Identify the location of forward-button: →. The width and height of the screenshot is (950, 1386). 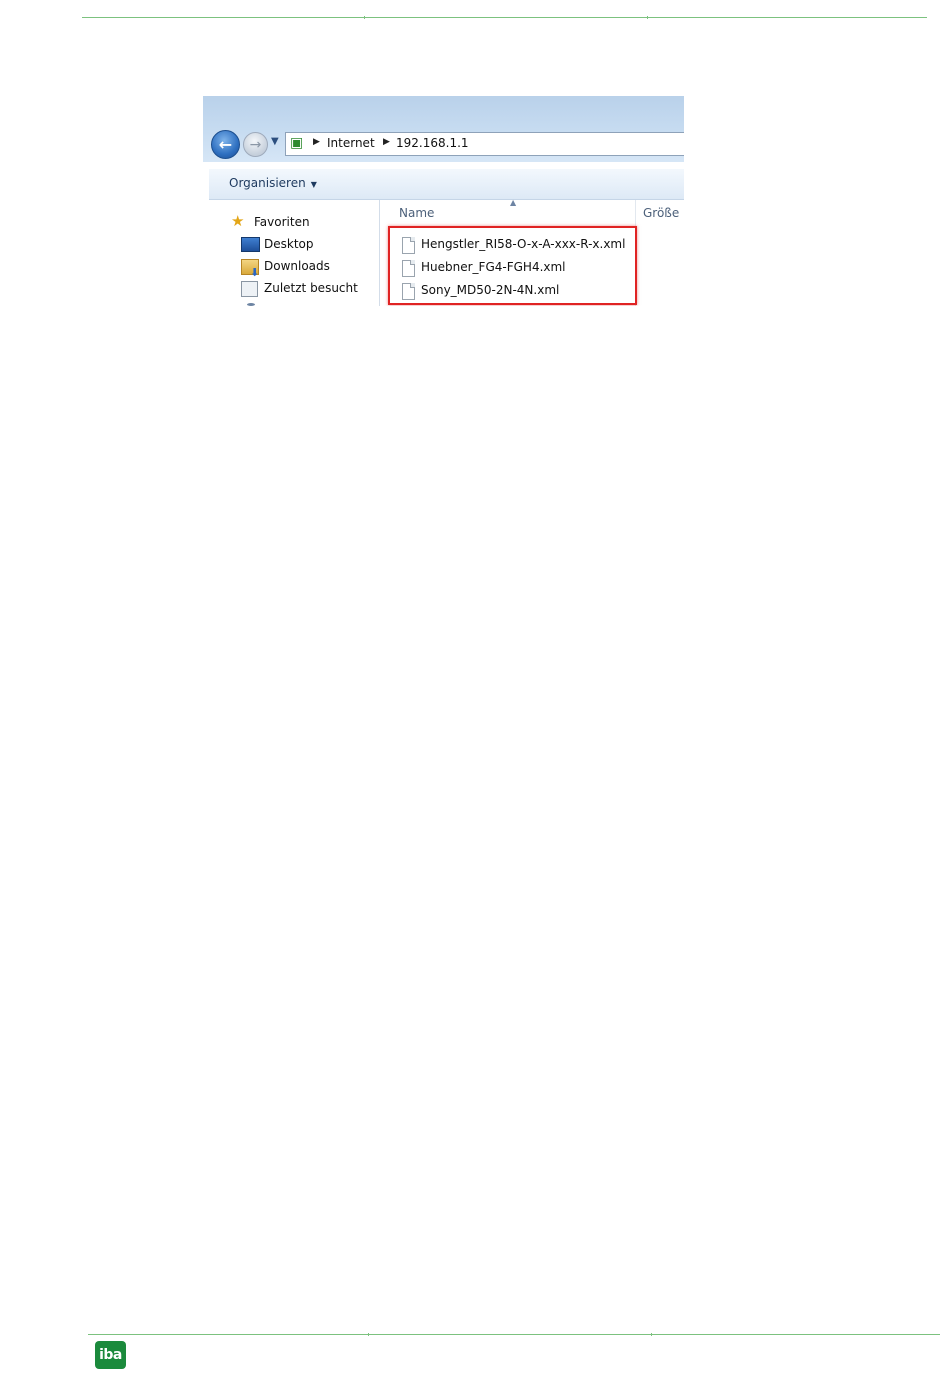
(255, 144).